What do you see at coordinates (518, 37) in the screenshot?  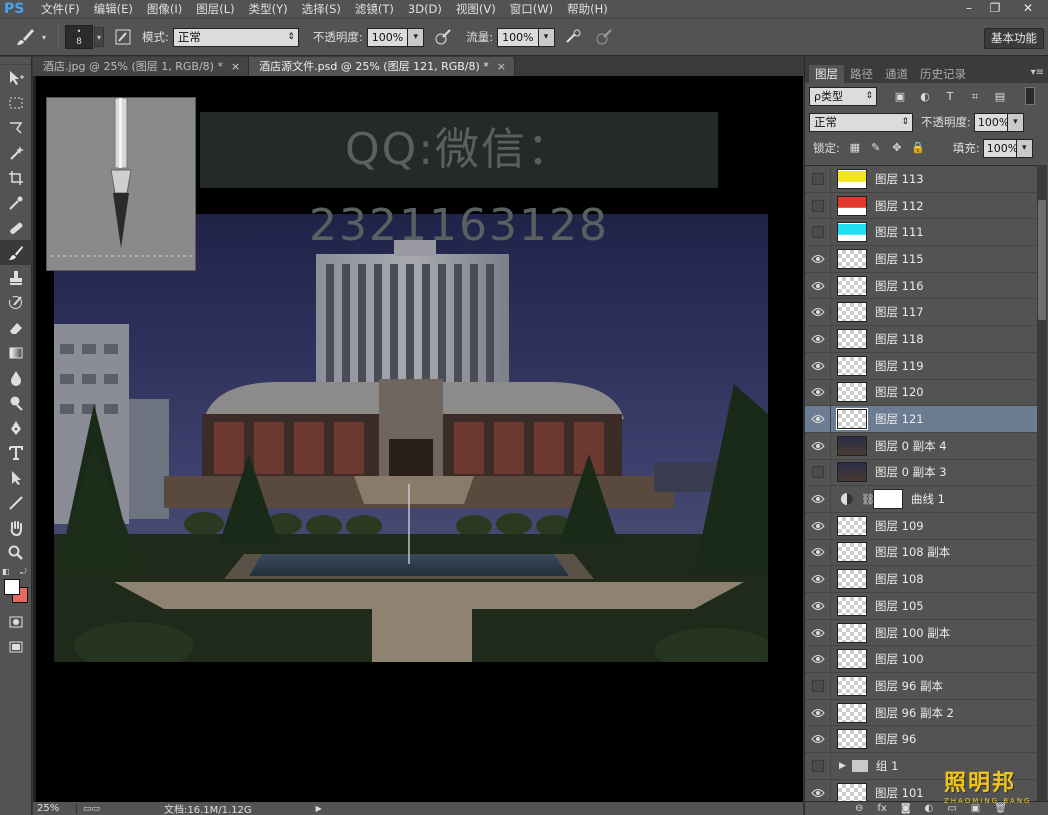 I see `flow-input: 100%` at bounding box center [518, 37].